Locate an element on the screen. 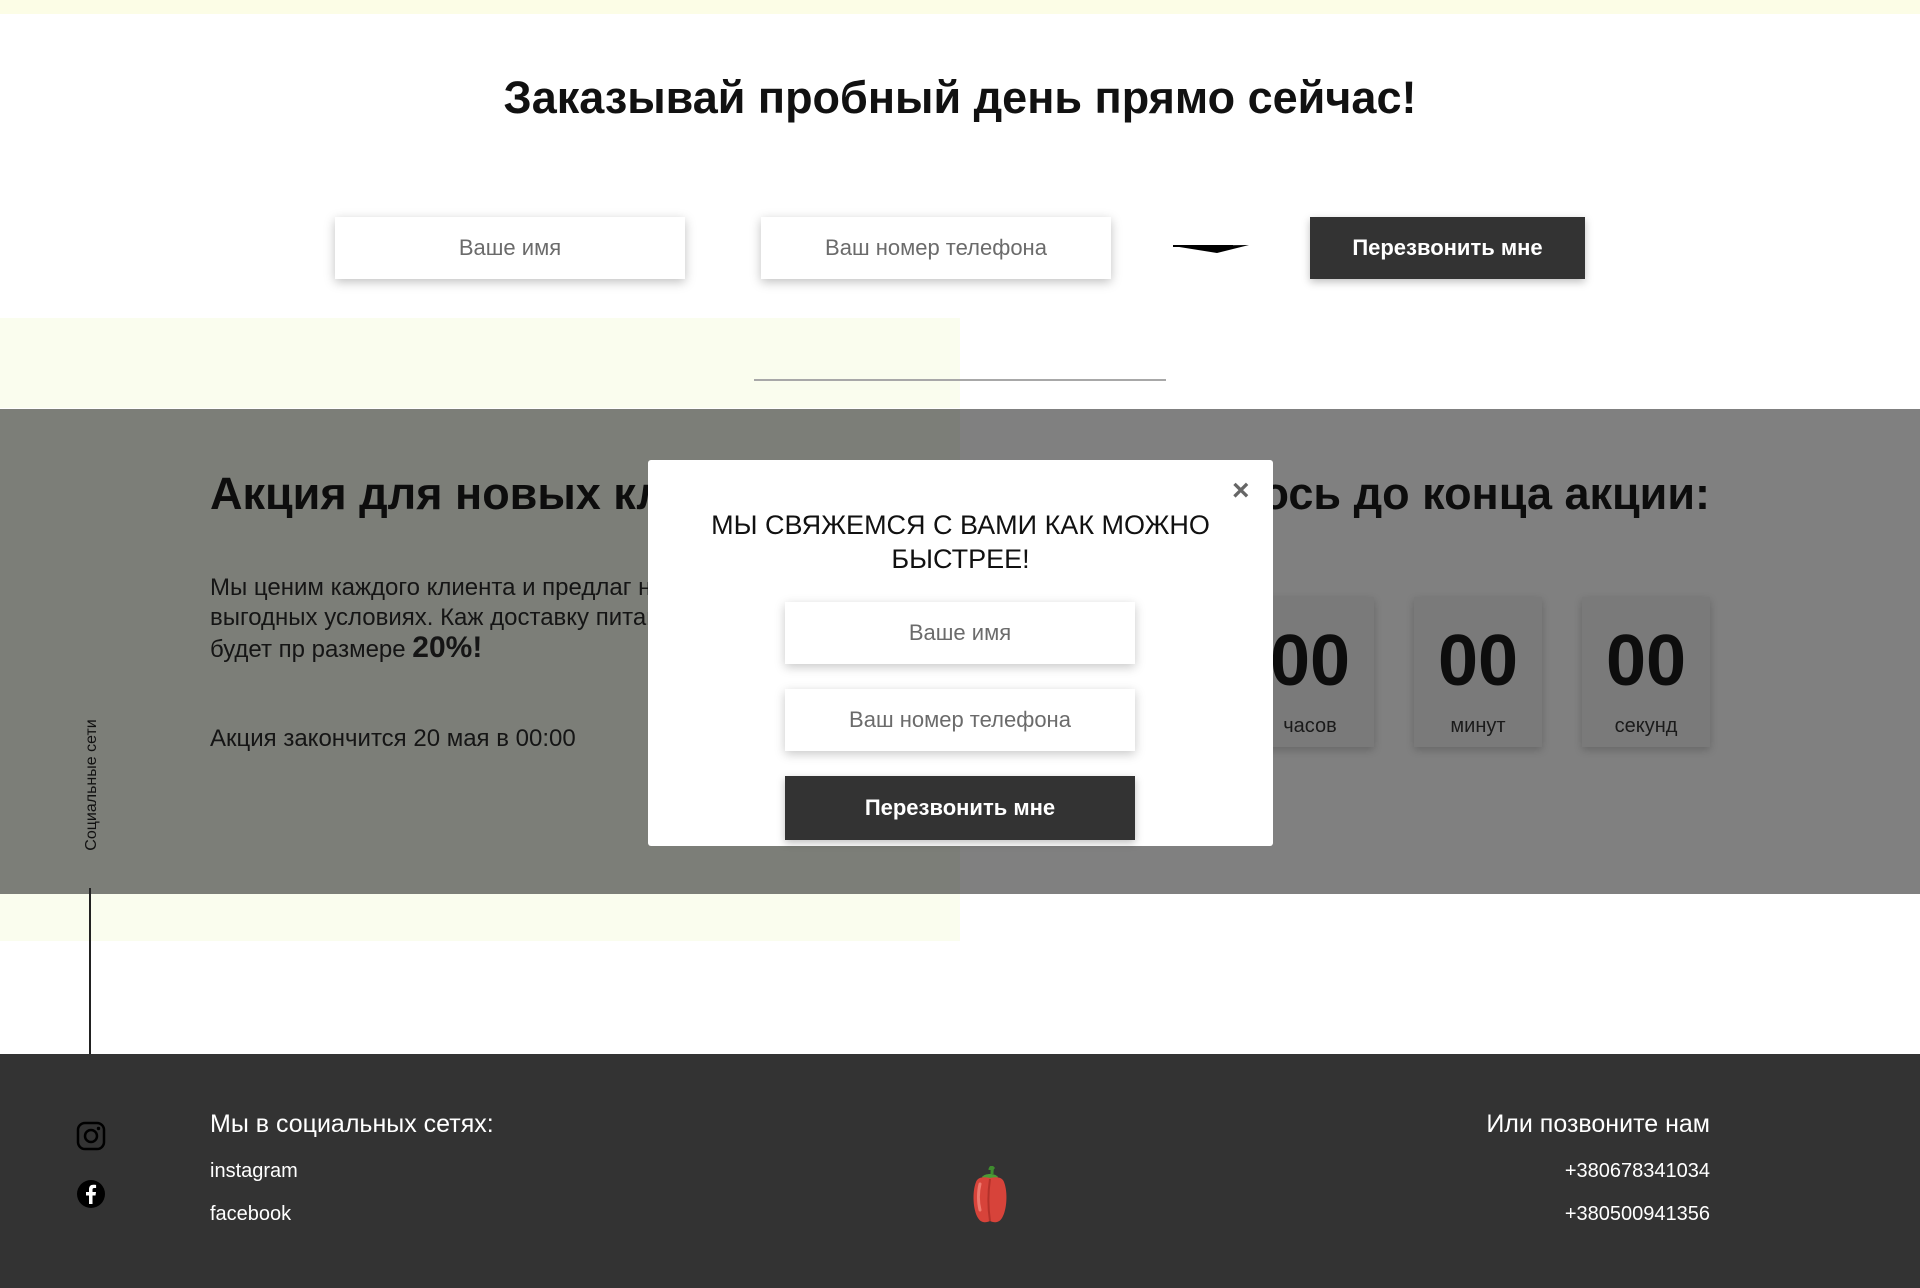 This screenshot has height=1288, width=1920. promo-title: Акция для новых кли is located at coordinates (451, 493).